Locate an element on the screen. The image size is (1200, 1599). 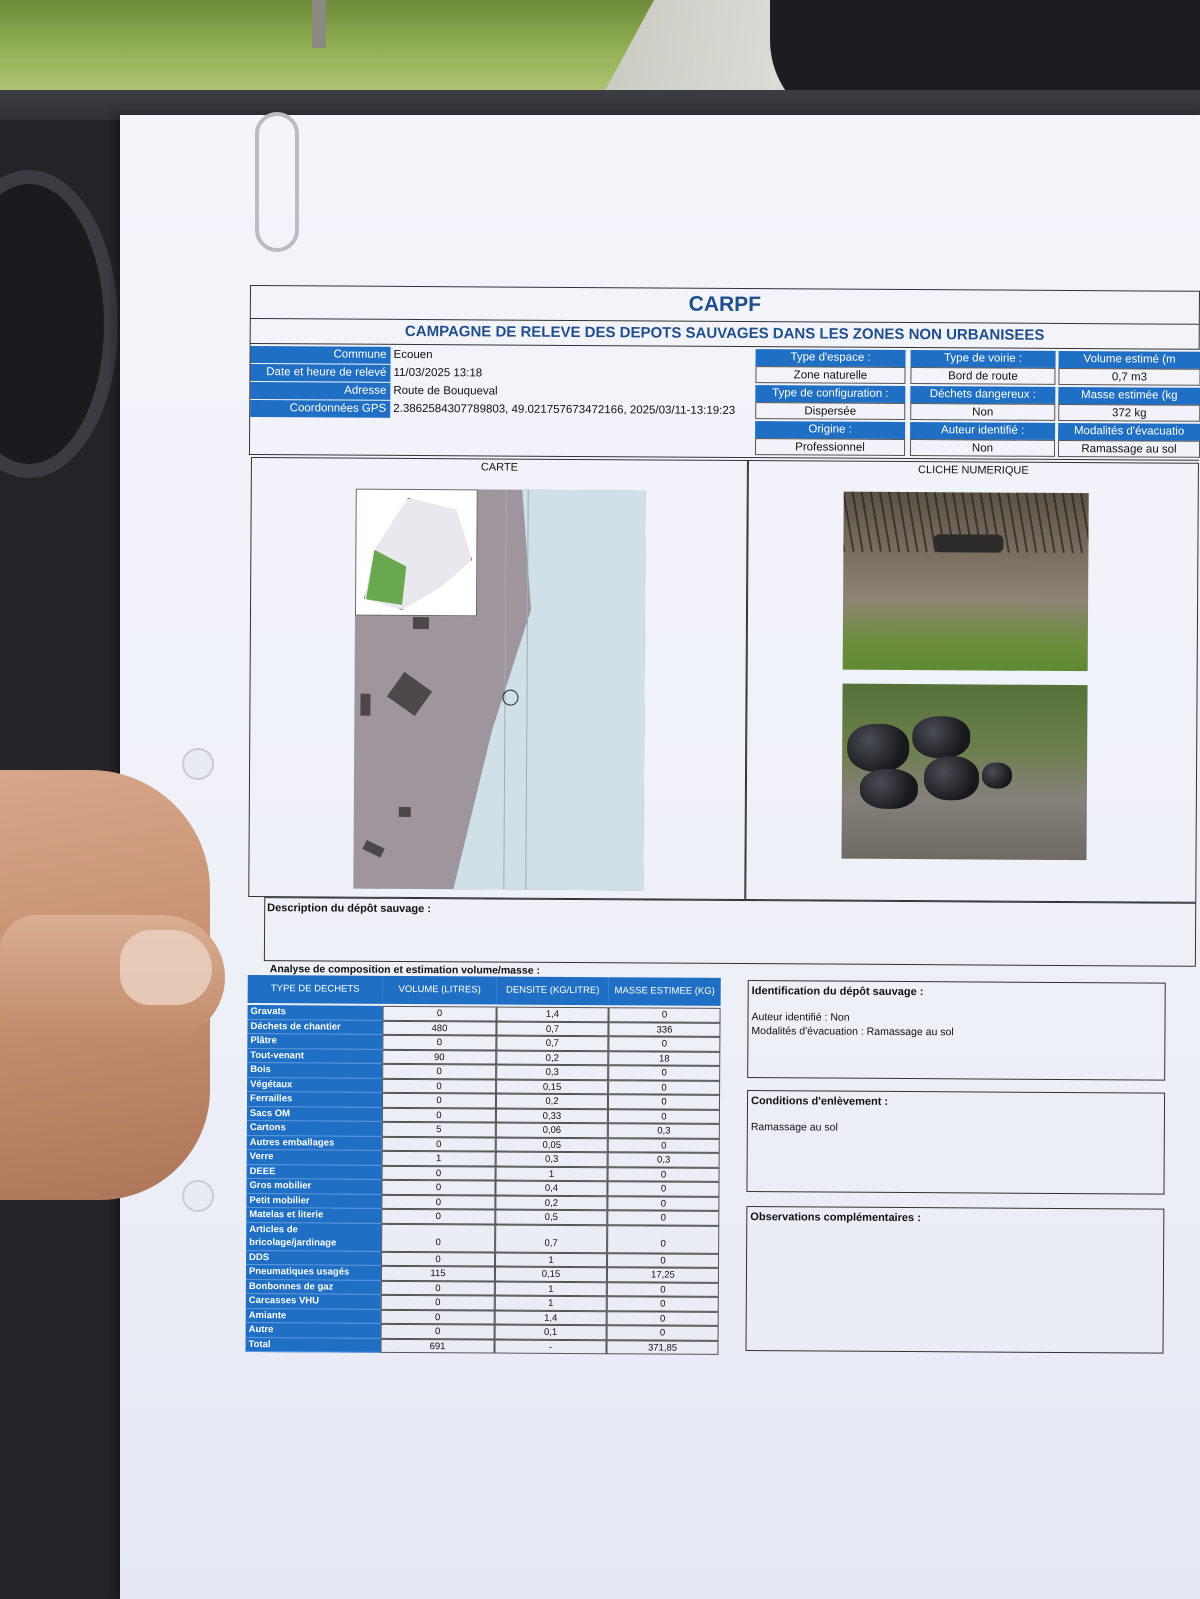
composition-value-cell: 371,85 is located at coordinates (662, 1347).